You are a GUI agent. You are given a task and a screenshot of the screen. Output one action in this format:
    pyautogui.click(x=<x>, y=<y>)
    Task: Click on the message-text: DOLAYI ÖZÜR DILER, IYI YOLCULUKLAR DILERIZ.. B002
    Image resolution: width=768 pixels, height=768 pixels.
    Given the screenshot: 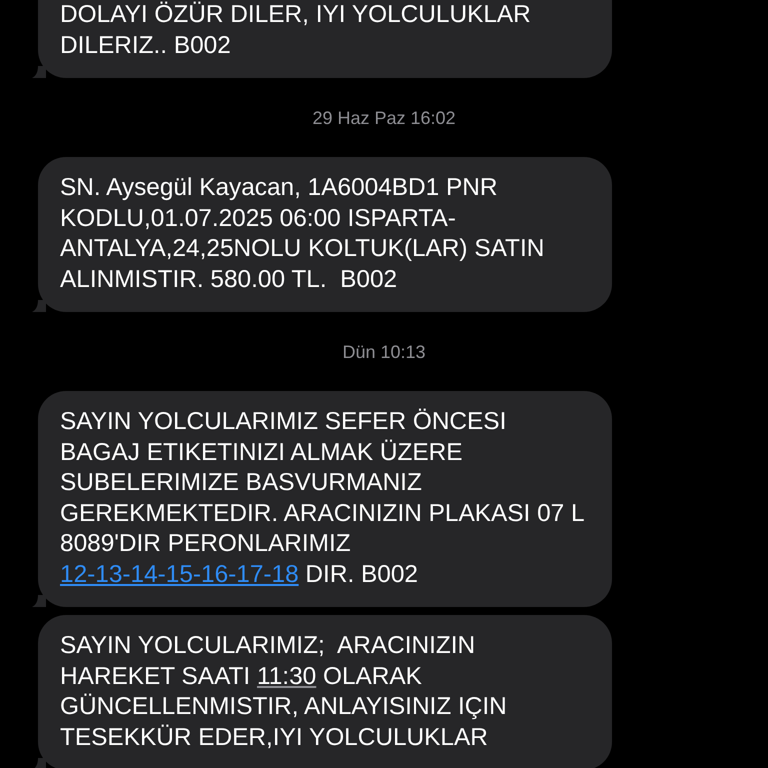 What is the action you would take?
    pyautogui.click(x=296, y=30)
    